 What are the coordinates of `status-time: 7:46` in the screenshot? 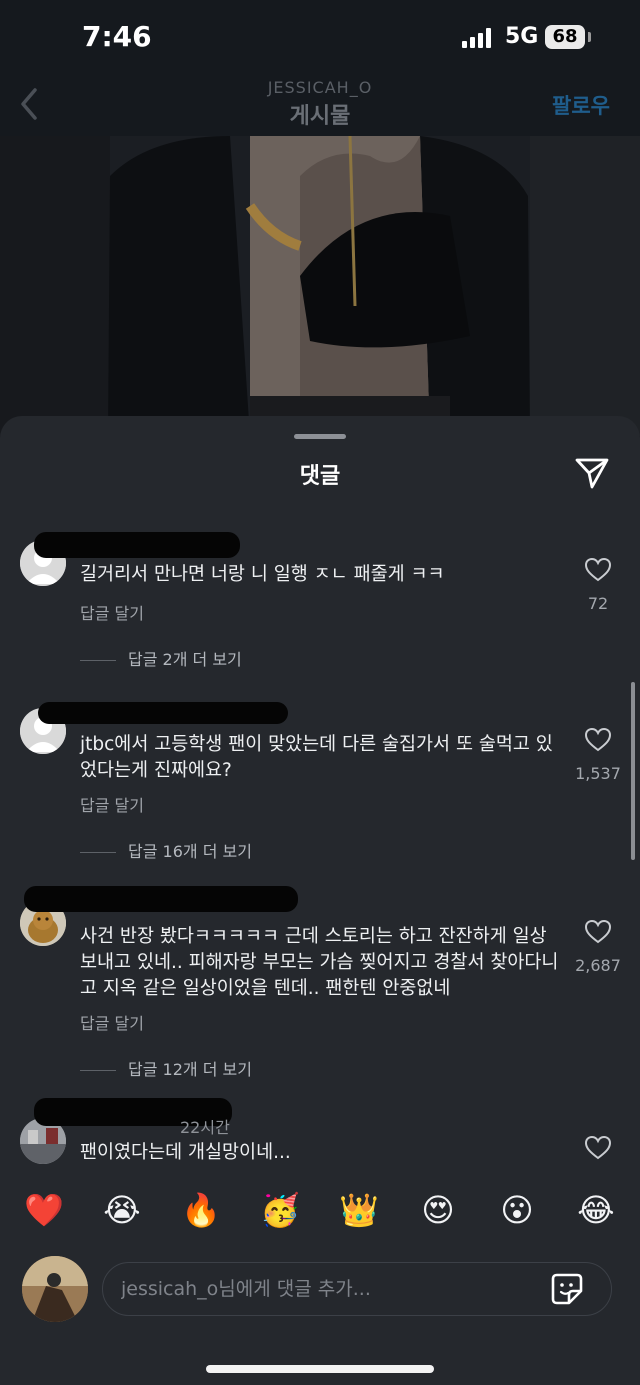 It's located at (117, 36).